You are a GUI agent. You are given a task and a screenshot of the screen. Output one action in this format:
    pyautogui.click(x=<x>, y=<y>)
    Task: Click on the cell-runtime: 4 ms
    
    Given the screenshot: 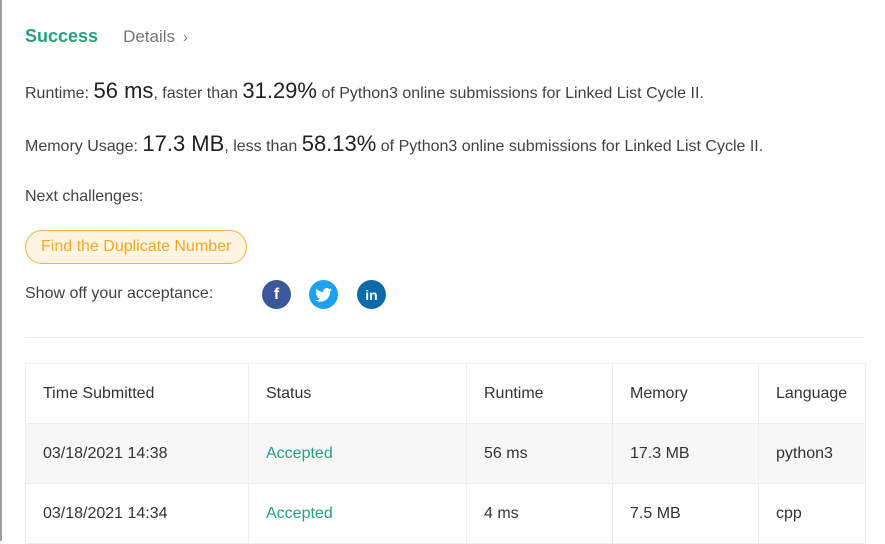 What is the action you would take?
    pyautogui.click(x=539, y=513)
    